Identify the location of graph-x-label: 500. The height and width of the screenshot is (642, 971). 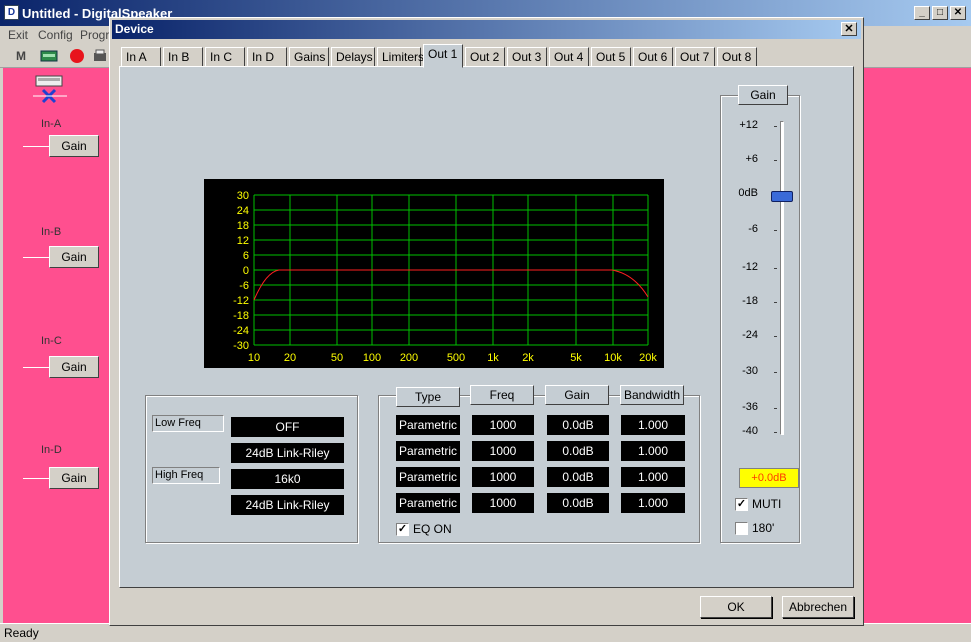
(456, 358).